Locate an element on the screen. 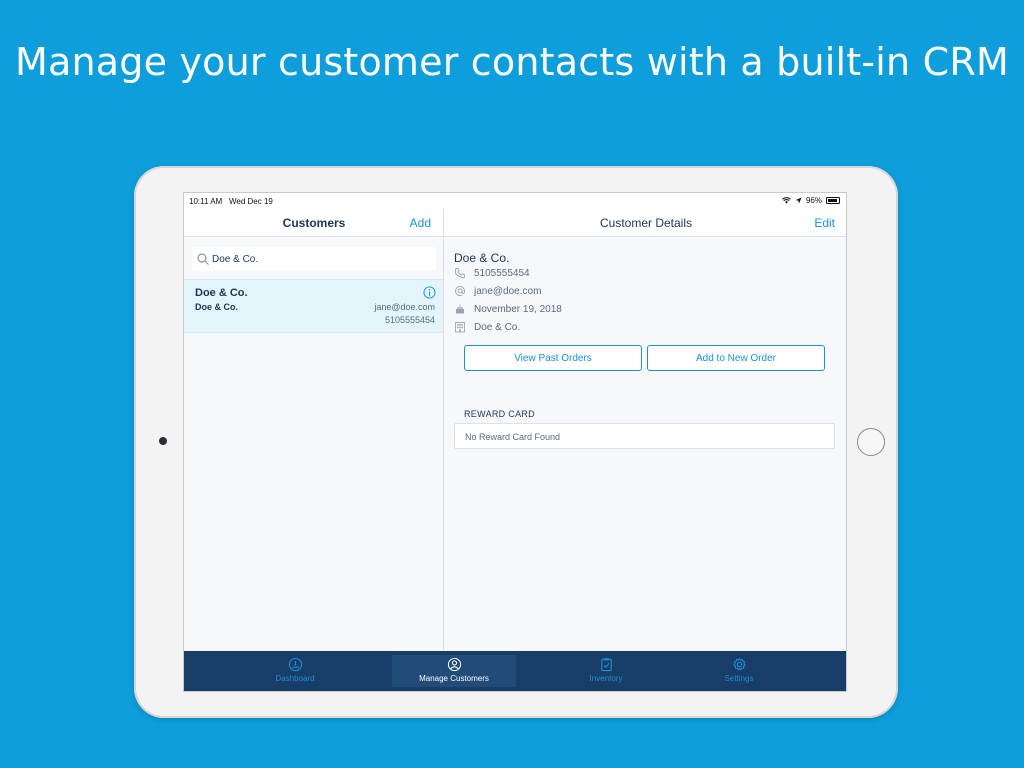 The height and width of the screenshot is (768, 1024). add-to-new-order-button: Add to New Order is located at coordinates (736, 358).